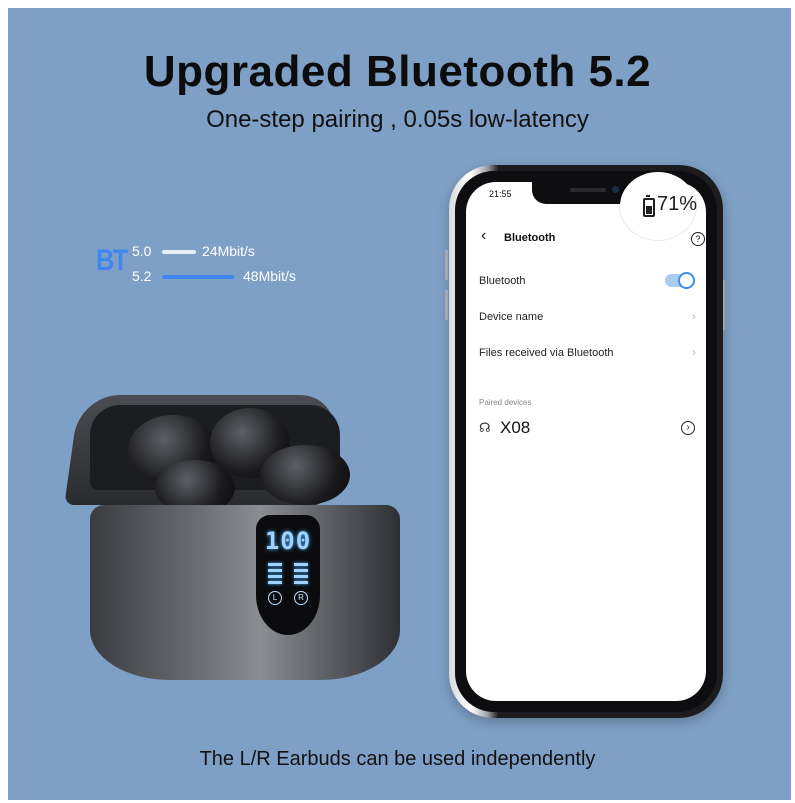 This screenshot has width=795, height=803. Describe the element at coordinates (305, 475) in the screenshot. I see `right-earbud-stem` at that location.